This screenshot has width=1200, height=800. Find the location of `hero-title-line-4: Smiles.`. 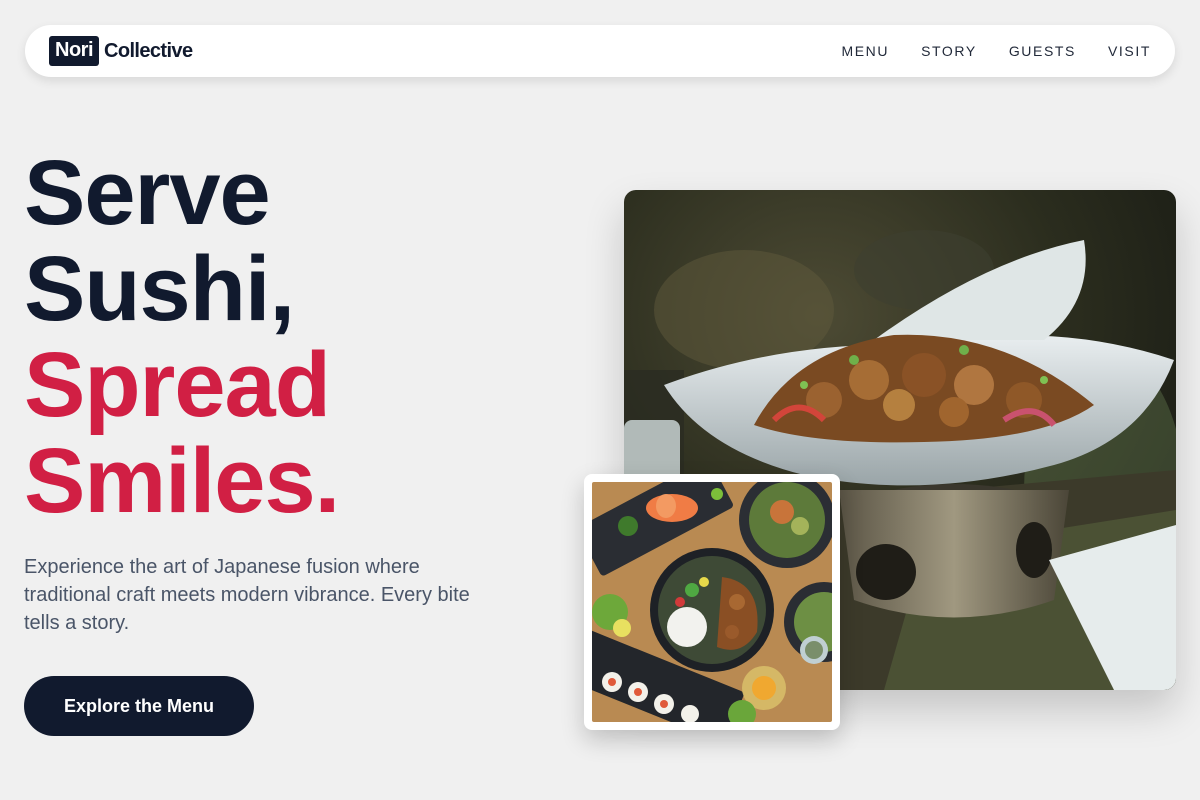

hero-title-line-4: Smiles. is located at coordinates (182, 481).